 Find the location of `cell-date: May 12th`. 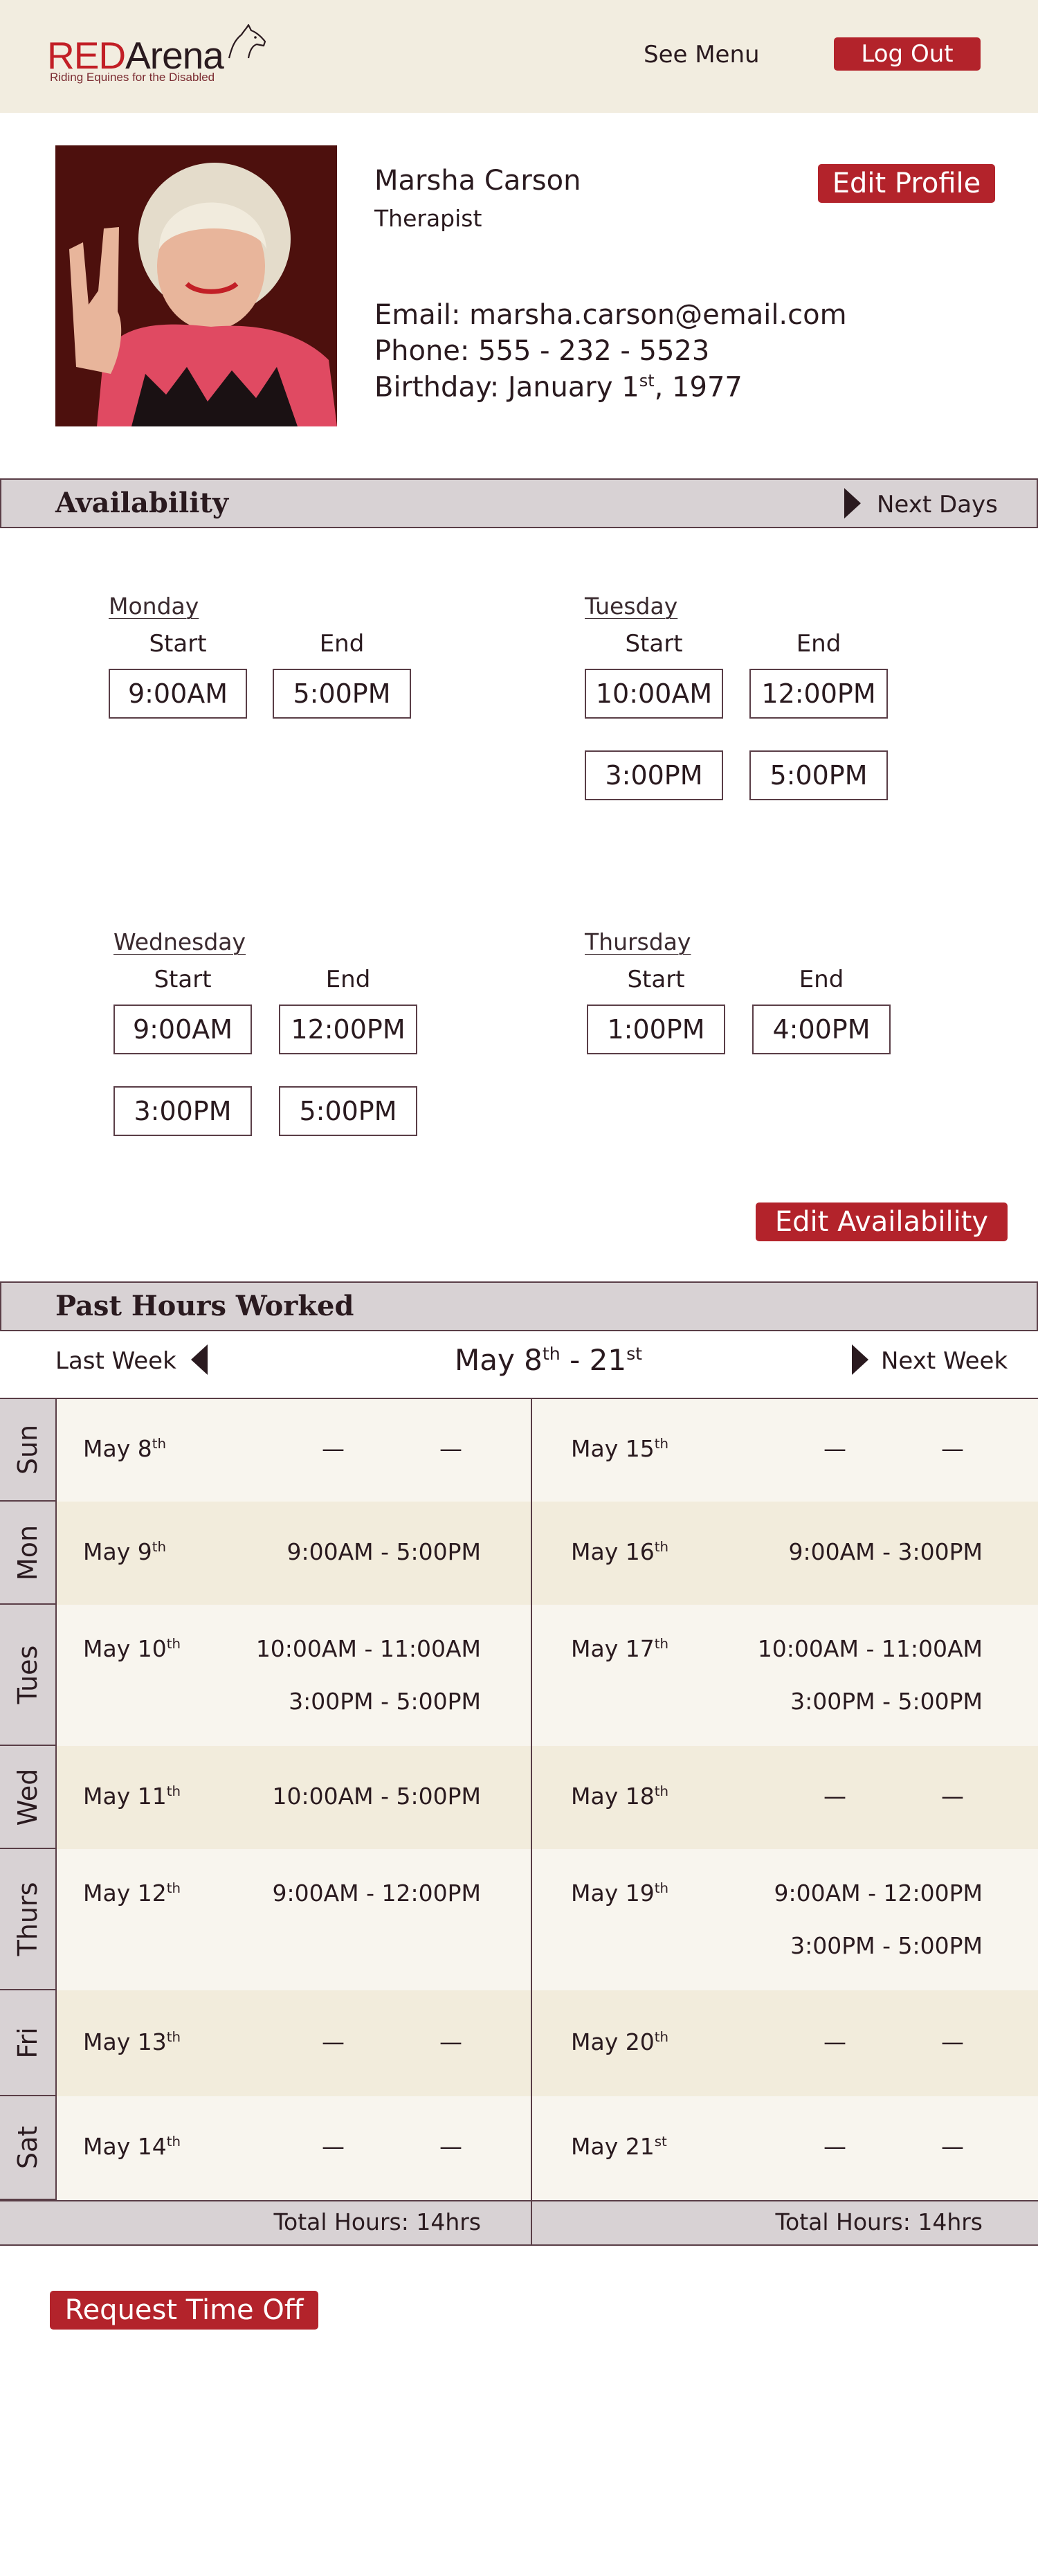

cell-date: May 12th is located at coordinates (132, 1894).